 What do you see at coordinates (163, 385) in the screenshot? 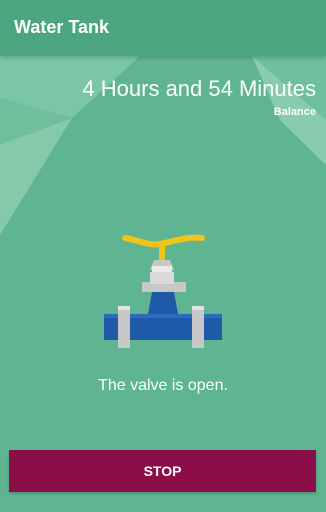
I see `valve-status-text: The valve is open.` at bounding box center [163, 385].